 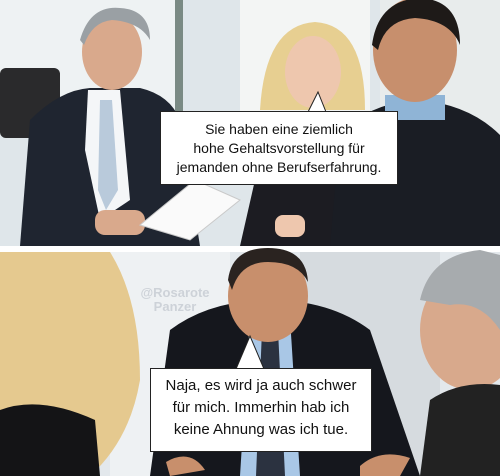 What do you see at coordinates (175, 306) in the screenshot?
I see `watermark-line: Panzer` at bounding box center [175, 306].